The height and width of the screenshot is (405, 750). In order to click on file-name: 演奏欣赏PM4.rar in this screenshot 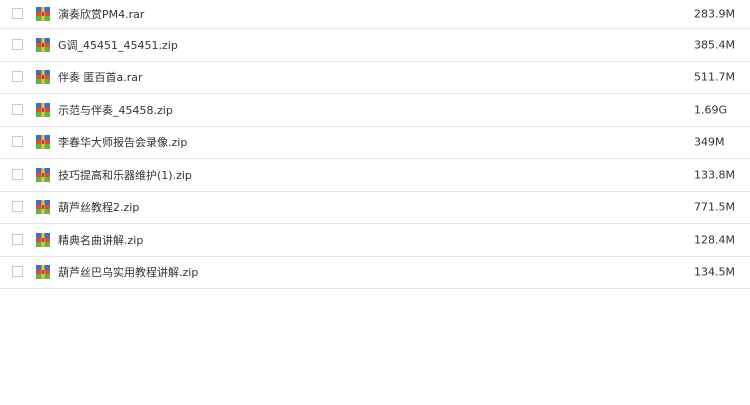, I will do `click(101, 14)`.